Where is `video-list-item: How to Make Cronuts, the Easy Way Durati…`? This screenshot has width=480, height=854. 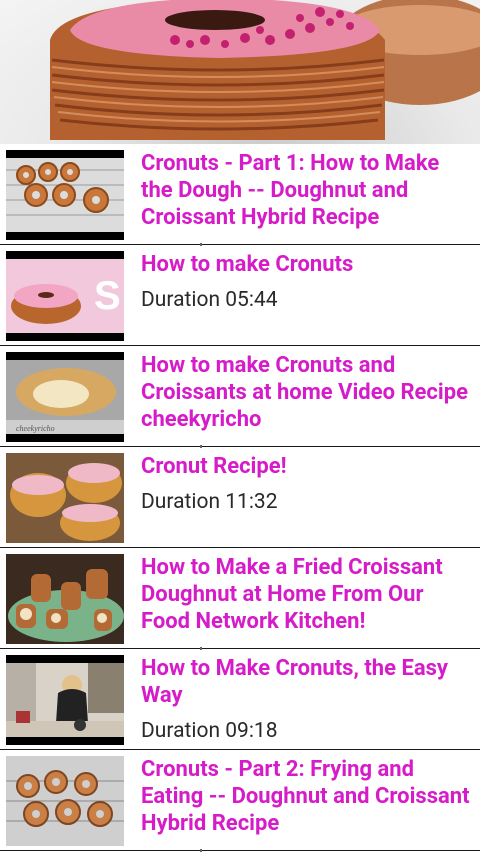
video-list-item: How to Make Cronuts, the Easy Way Durati… is located at coordinates (240, 699).